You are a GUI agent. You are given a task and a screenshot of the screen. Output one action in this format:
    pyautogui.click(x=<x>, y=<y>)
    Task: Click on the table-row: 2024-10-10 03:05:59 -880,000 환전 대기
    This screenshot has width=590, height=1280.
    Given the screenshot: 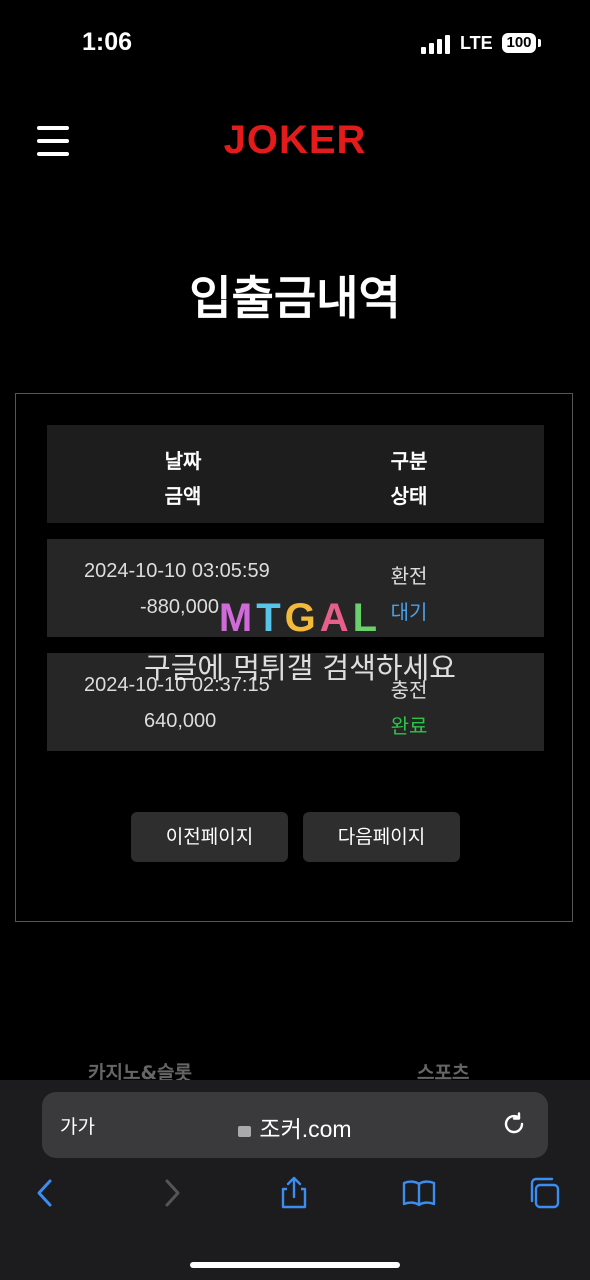 What is the action you would take?
    pyautogui.click(x=295, y=588)
    